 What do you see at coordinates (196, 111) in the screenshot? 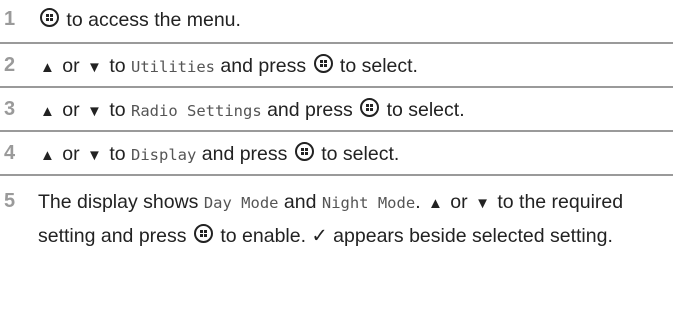
I see `menu-item-name: Radio Settings` at bounding box center [196, 111].